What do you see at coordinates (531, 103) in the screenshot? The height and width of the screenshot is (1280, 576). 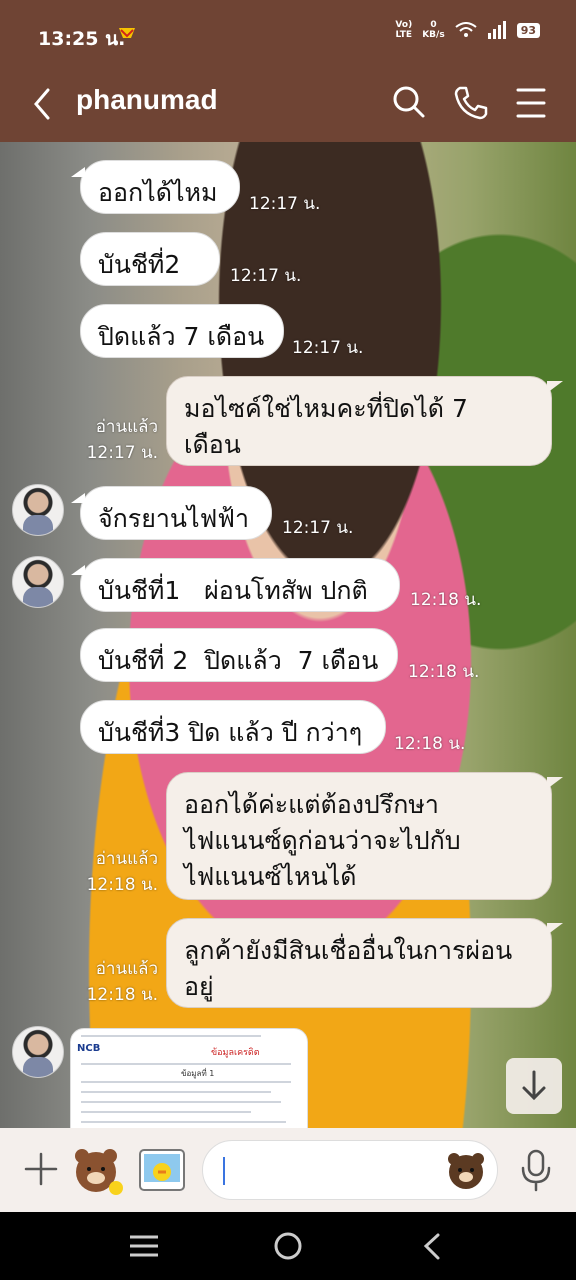 I see `menu-icon` at bounding box center [531, 103].